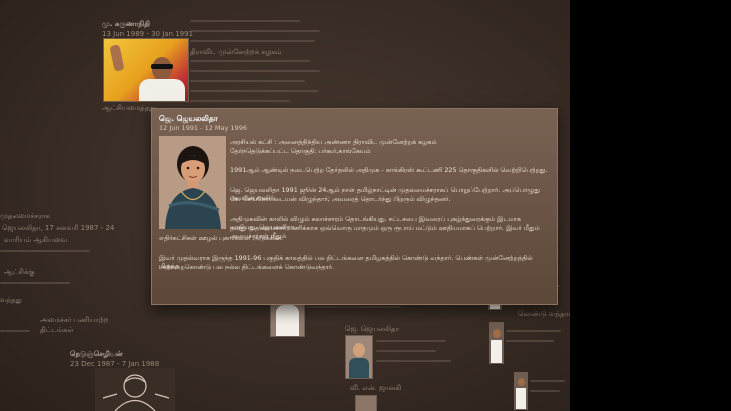  I want to click on cm-portrait, so click(192, 182).